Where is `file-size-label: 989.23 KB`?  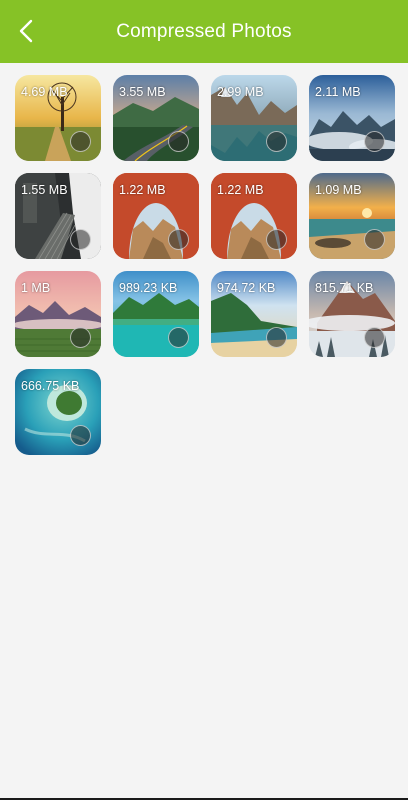 file-size-label: 989.23 KB is located at coordinates (148, 288).